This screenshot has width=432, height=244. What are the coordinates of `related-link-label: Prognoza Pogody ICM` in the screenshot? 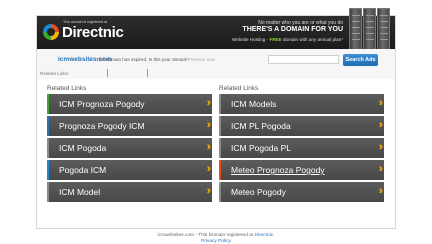 It's located at (102, 126).